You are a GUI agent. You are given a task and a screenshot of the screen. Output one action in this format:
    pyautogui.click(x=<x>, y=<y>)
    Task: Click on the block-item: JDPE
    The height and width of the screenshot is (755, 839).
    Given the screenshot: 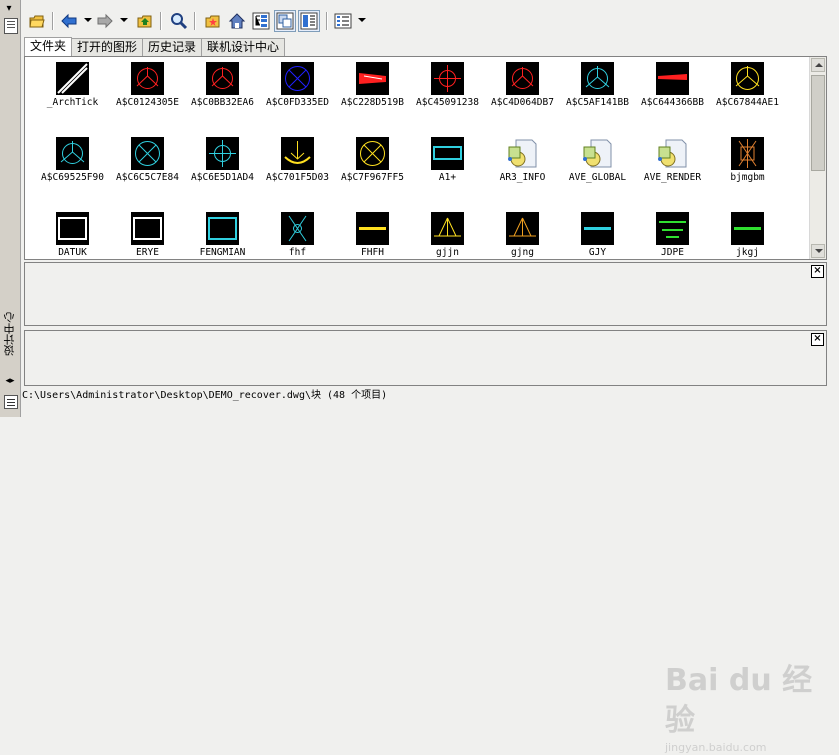 What is the action you would take?
    pyautogui.click(x=672, y=234)
    